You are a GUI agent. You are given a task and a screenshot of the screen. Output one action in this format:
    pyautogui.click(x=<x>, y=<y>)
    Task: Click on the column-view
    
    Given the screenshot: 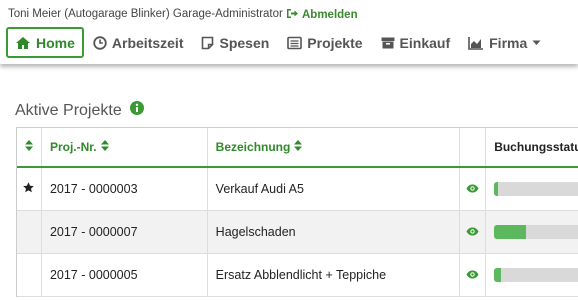 What is the action you would take?
    pyautogui.click(x=473, y=147)
    